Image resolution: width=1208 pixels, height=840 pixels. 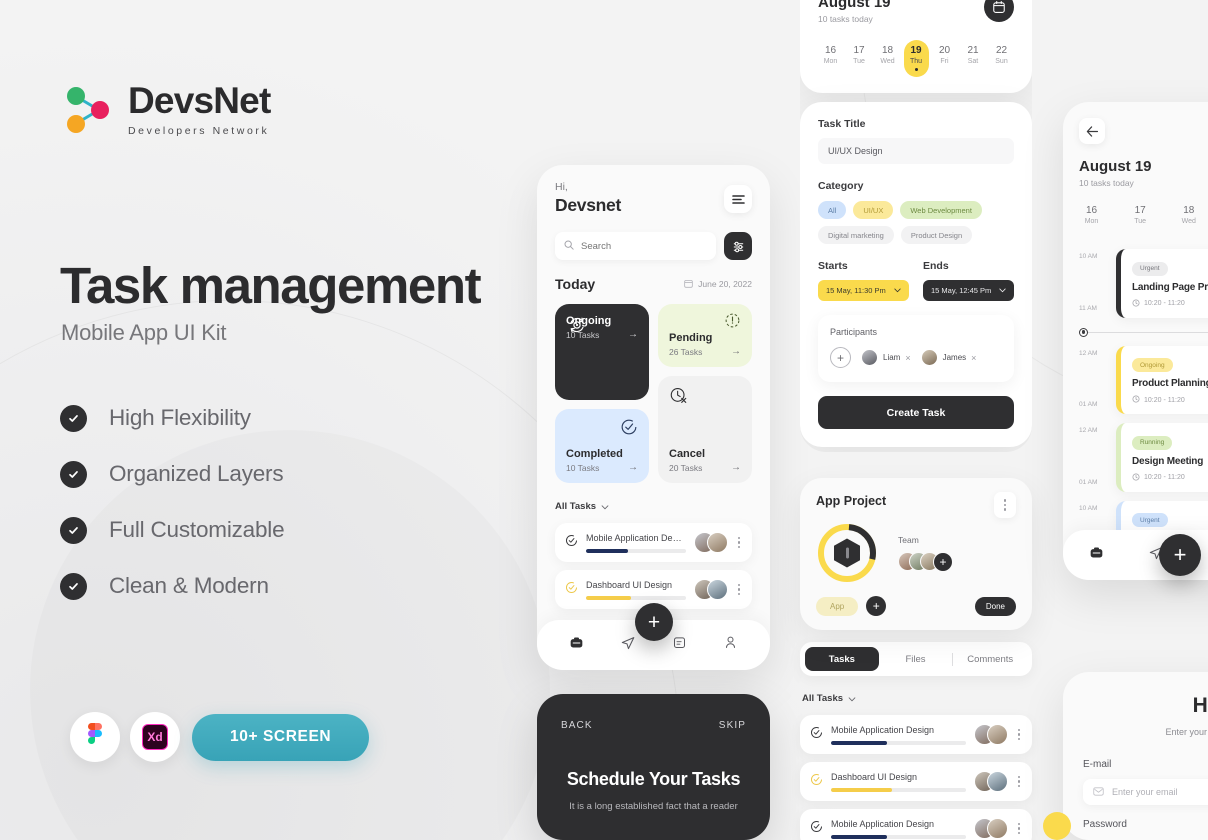 I want to click on stat-card-ongoing: Ongoing 10 Tasks →, so click(x=602, y=352).